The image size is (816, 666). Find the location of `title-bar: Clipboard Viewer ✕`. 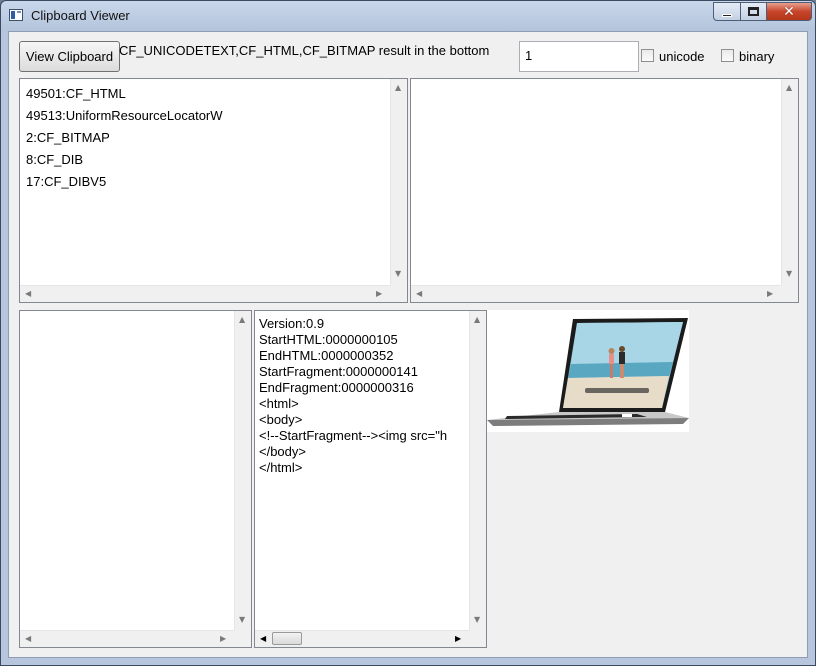

title-bar: Clipboard Viewer ✕ is located at coordinates (408, 16).